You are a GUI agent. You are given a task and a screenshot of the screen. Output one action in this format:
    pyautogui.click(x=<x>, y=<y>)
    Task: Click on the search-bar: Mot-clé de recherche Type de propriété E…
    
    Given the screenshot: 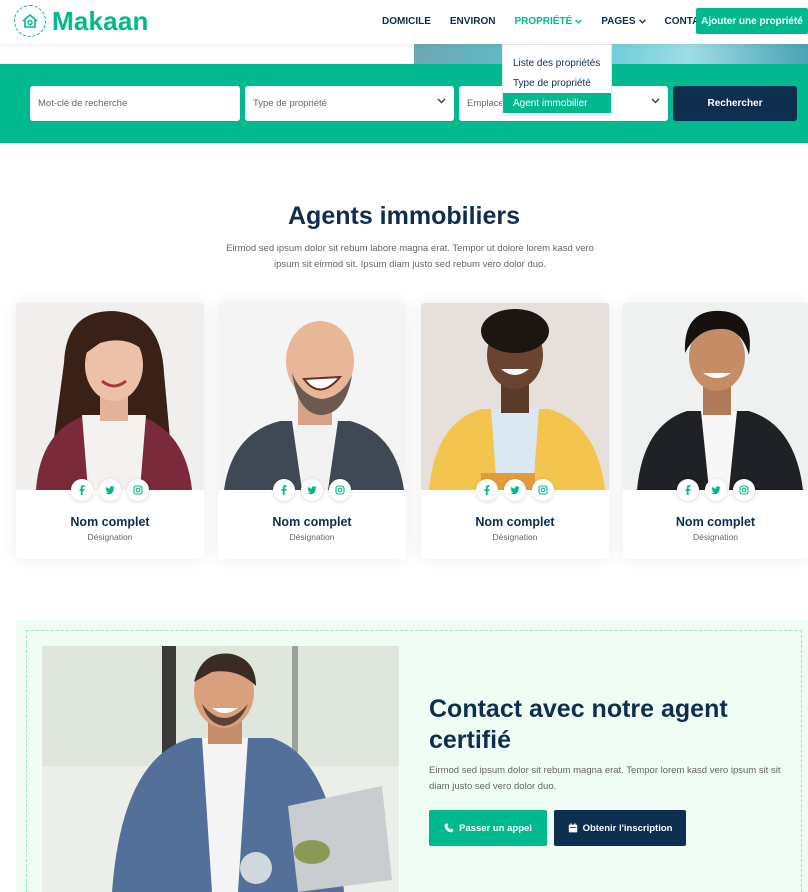 What is the action you would take?
    pyautogui.click(x=404, y=103)
    